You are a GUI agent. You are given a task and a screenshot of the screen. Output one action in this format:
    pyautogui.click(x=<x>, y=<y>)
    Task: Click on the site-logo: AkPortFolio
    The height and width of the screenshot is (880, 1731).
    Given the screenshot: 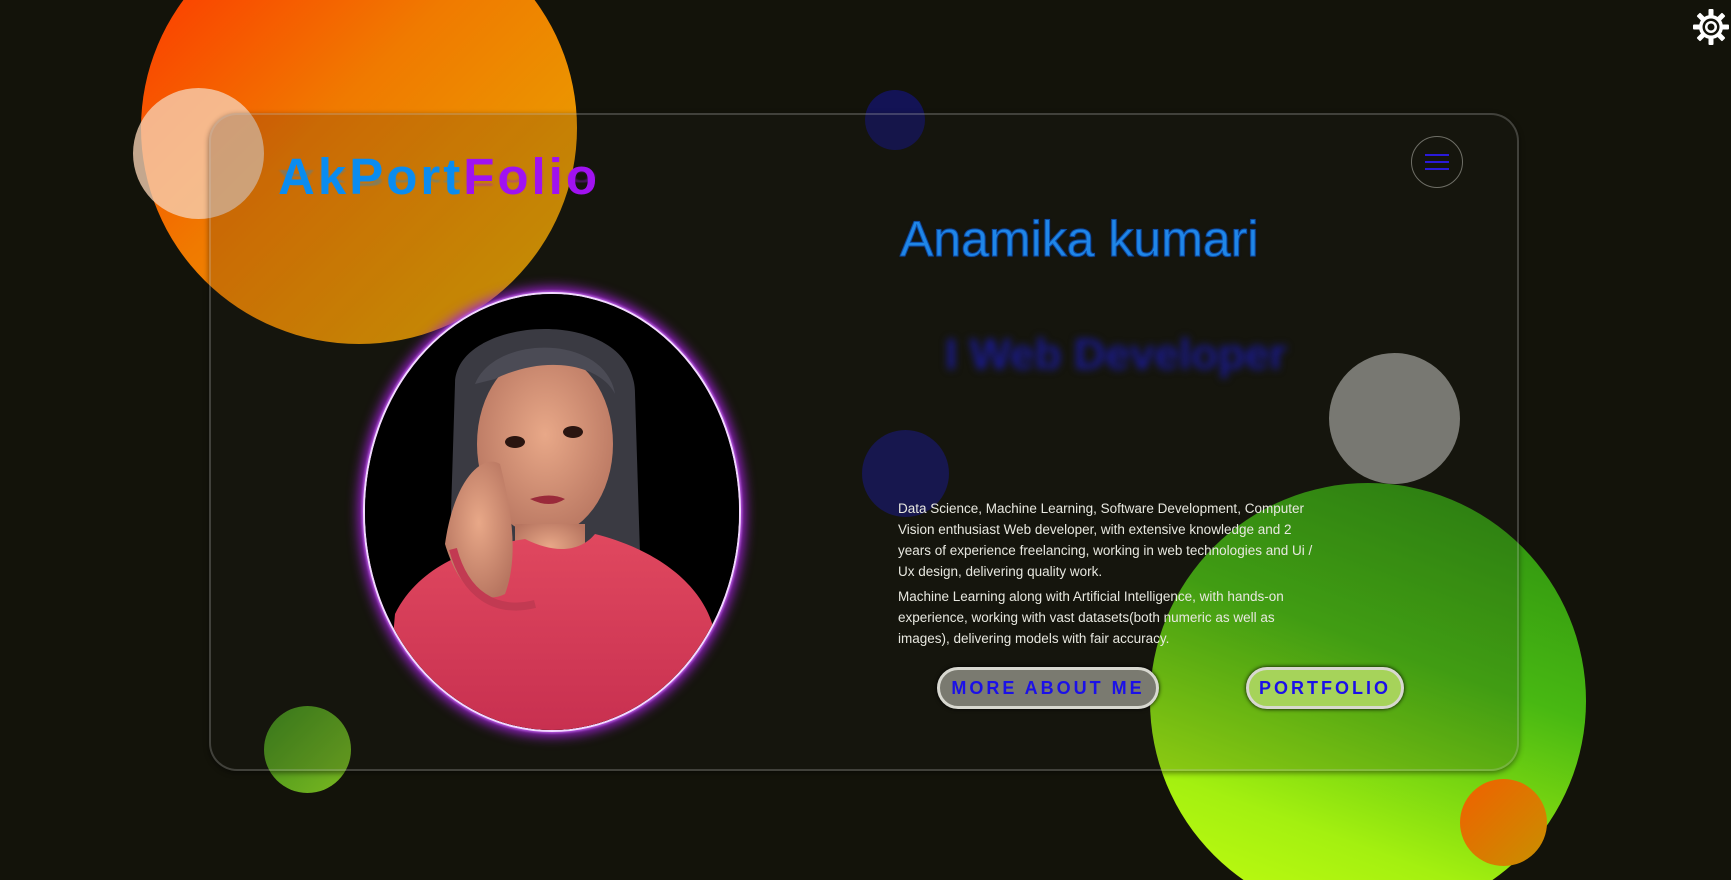 What is the action you would take?
    pyautogui.click(x=439, y=177)
    